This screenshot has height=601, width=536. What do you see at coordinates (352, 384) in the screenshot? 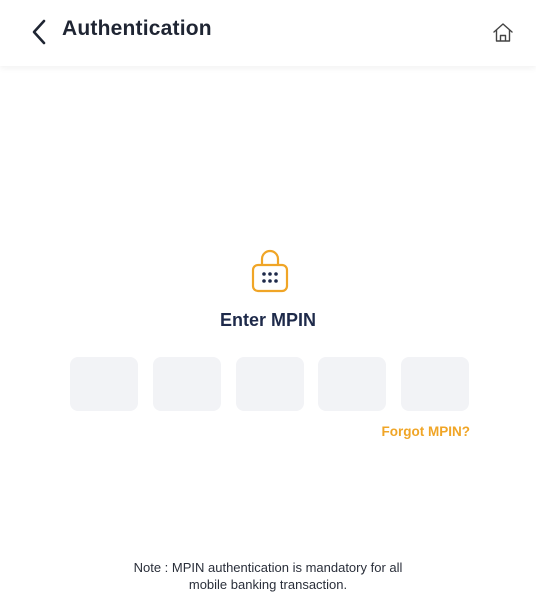
I see `mpin-digit-4-input` at bounding box center [352, 384].